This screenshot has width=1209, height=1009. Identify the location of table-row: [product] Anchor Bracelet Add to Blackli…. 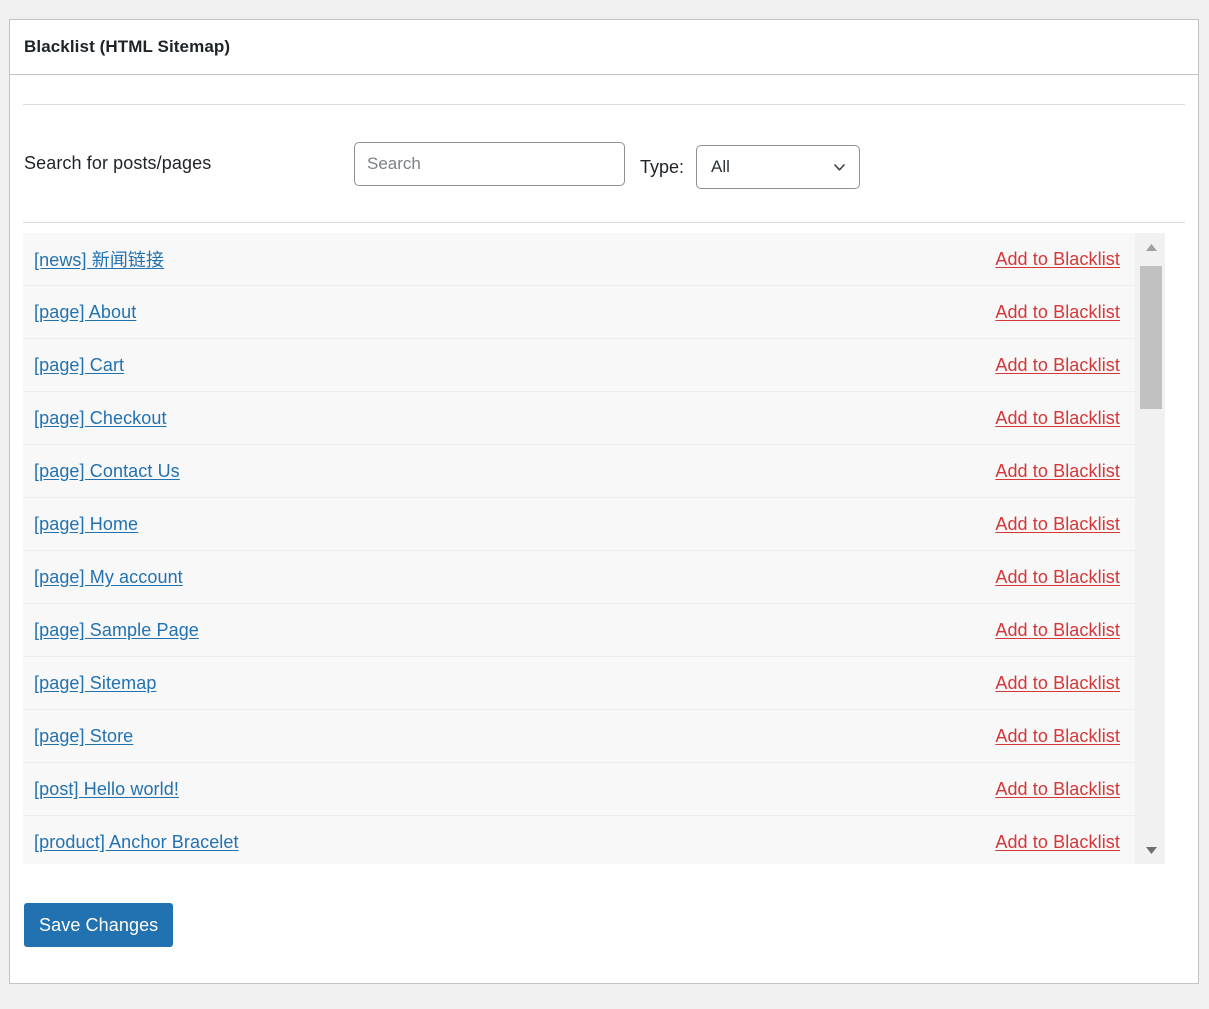
(579, 840).